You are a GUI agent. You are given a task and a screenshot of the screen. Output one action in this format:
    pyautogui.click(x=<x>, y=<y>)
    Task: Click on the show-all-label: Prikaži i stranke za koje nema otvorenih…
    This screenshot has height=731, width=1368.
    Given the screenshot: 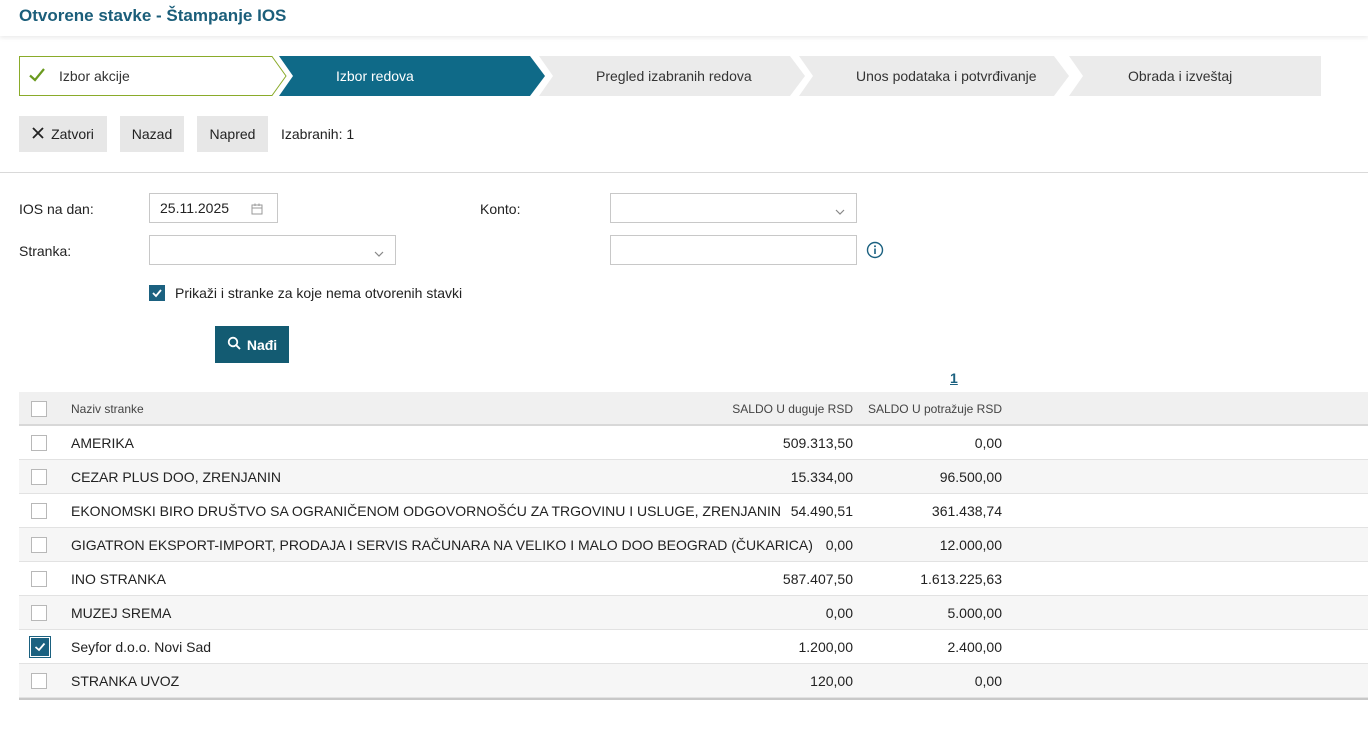 What is the action you would take?
    pyautogui.click(x=319, y=293)
    